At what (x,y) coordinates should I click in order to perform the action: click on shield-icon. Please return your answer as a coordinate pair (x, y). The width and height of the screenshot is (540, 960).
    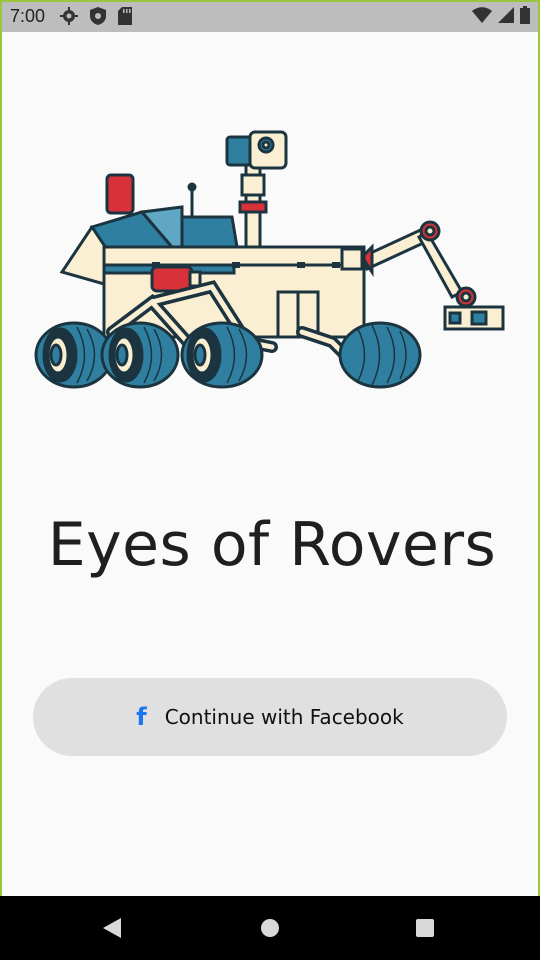
    Looking at the image, I should click on (98, 16).